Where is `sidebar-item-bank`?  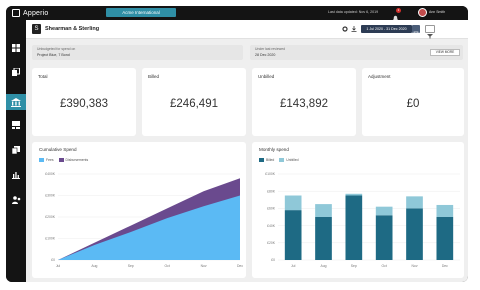
sidebar-item-bank is located at coordinates (16, 102).